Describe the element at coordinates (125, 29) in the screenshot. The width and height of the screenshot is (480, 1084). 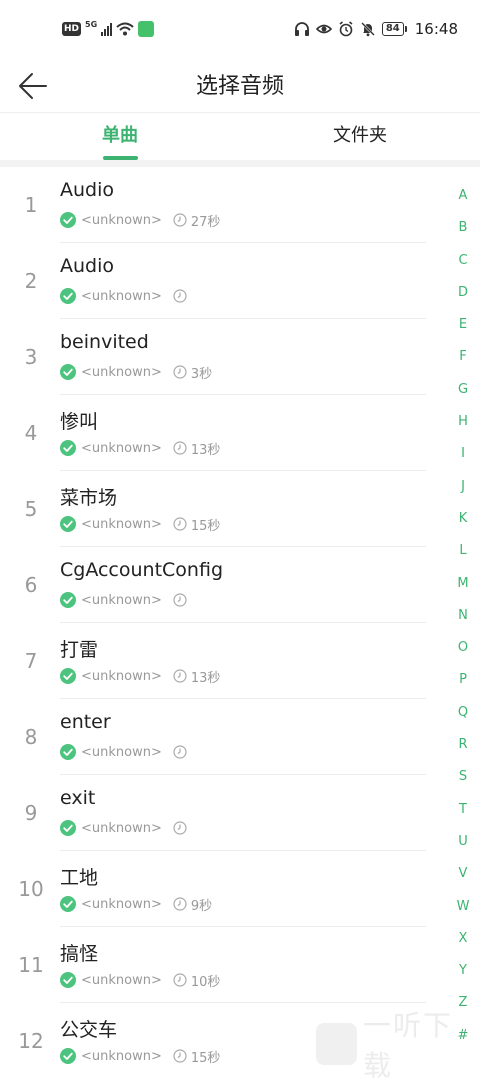
I see `wifi-icon` at that location.